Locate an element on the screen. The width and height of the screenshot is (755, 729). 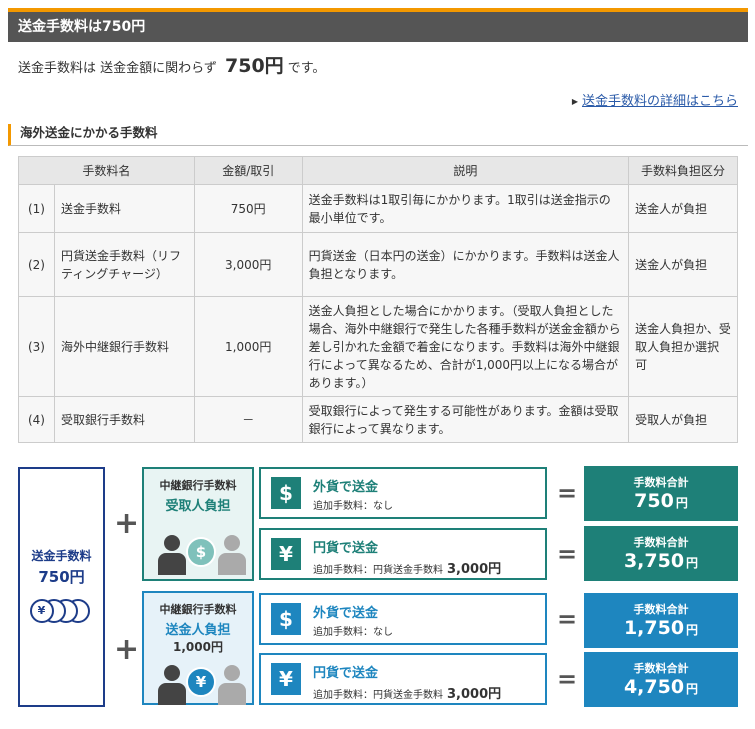
total-box: 手数料合計 1,750 円 is located at coordinates (661, 620).